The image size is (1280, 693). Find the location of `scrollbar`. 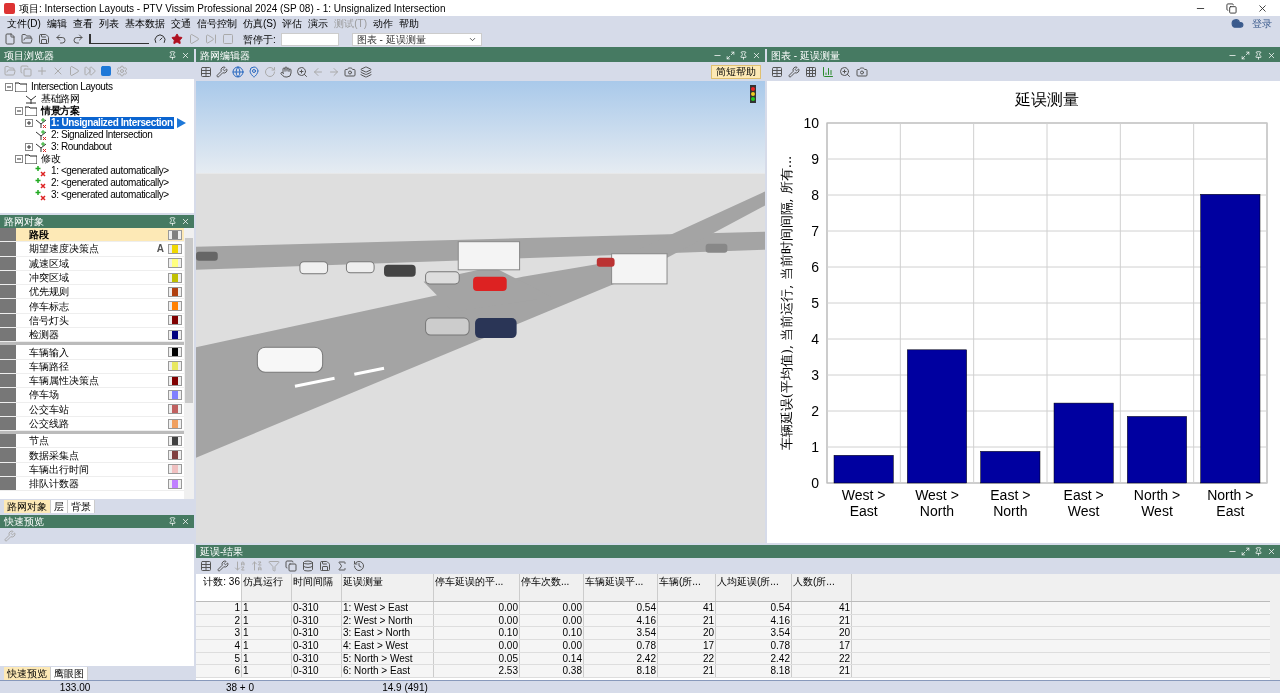

scrollbar is located at coordinates (189, 363).